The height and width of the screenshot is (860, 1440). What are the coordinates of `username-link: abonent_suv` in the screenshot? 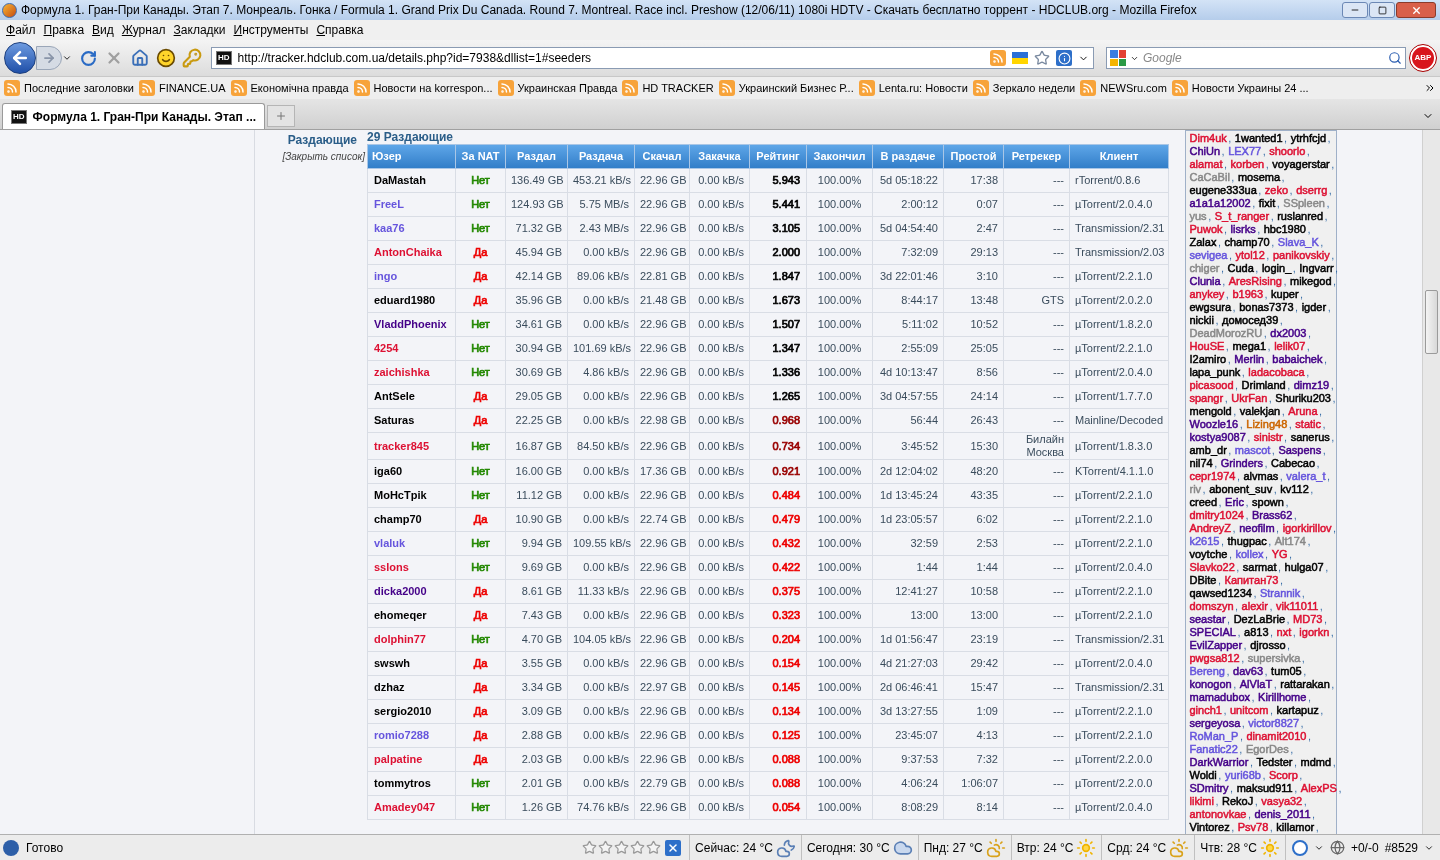 It's located at (1240, 489).